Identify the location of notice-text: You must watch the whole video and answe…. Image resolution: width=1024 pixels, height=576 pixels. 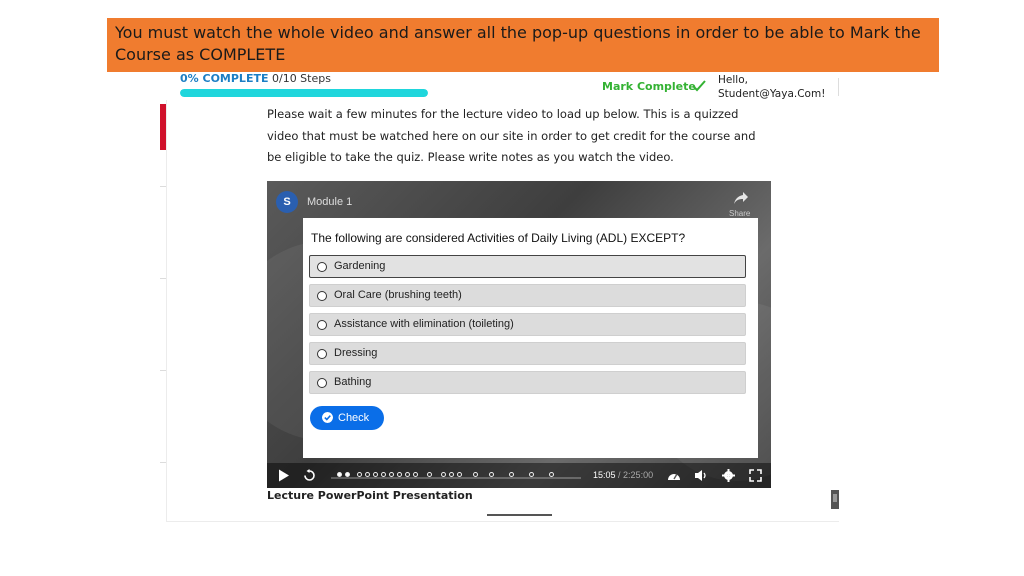
(518, 43).